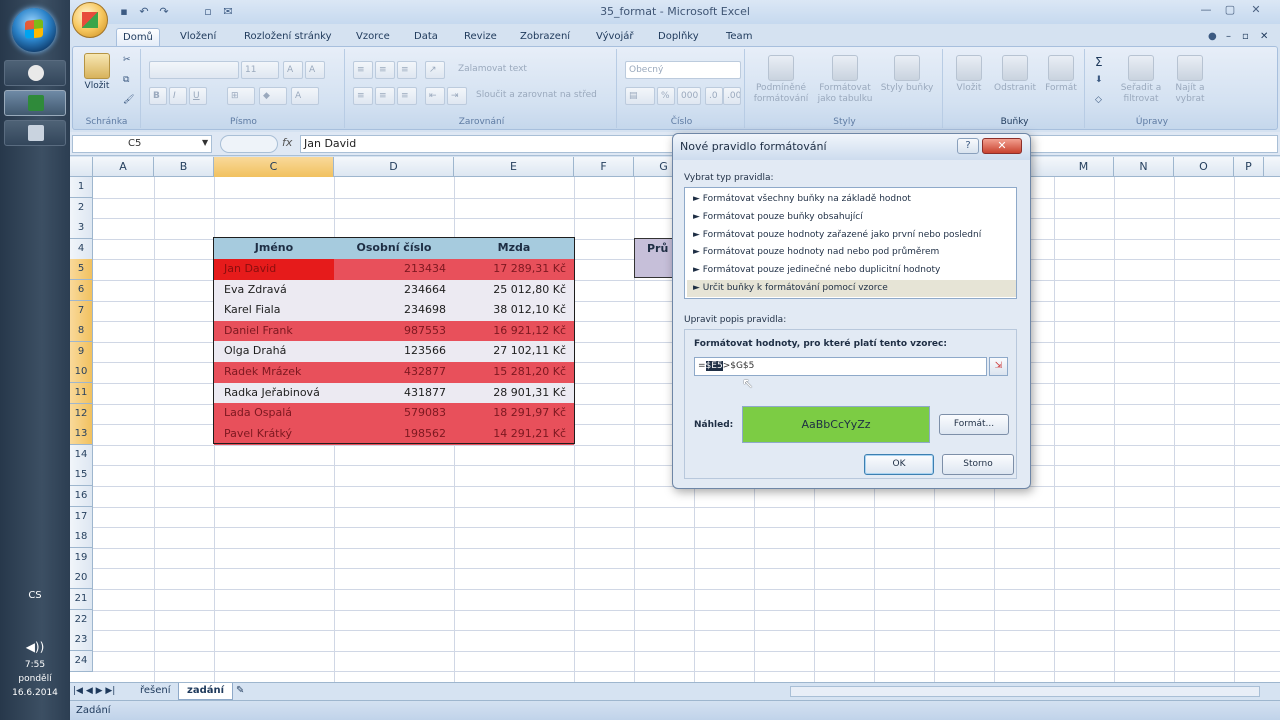  Describe the element at coordinates (689, 96) in the screenshot. I see `thousands-button: 000` at that location.